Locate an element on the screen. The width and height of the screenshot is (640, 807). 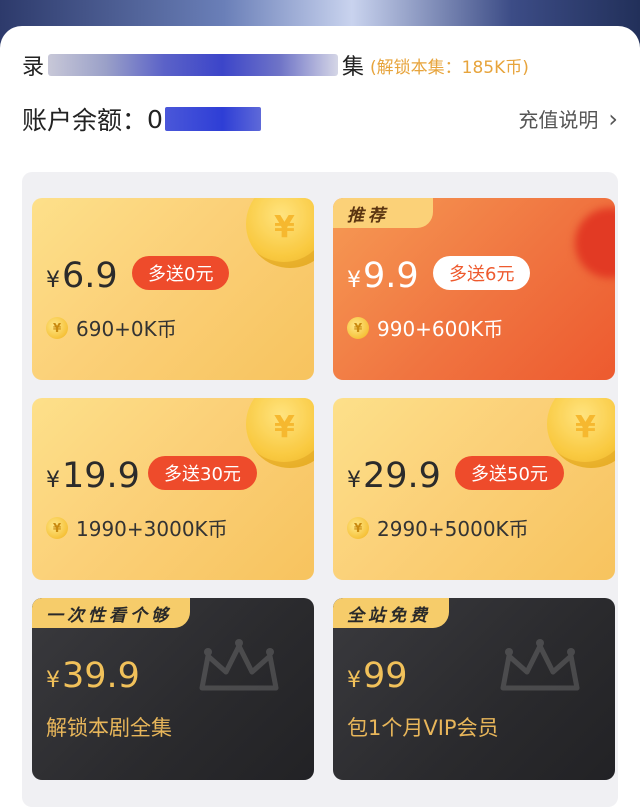
package-price: ¥ 19.9 is located at coordinates (93, 476).